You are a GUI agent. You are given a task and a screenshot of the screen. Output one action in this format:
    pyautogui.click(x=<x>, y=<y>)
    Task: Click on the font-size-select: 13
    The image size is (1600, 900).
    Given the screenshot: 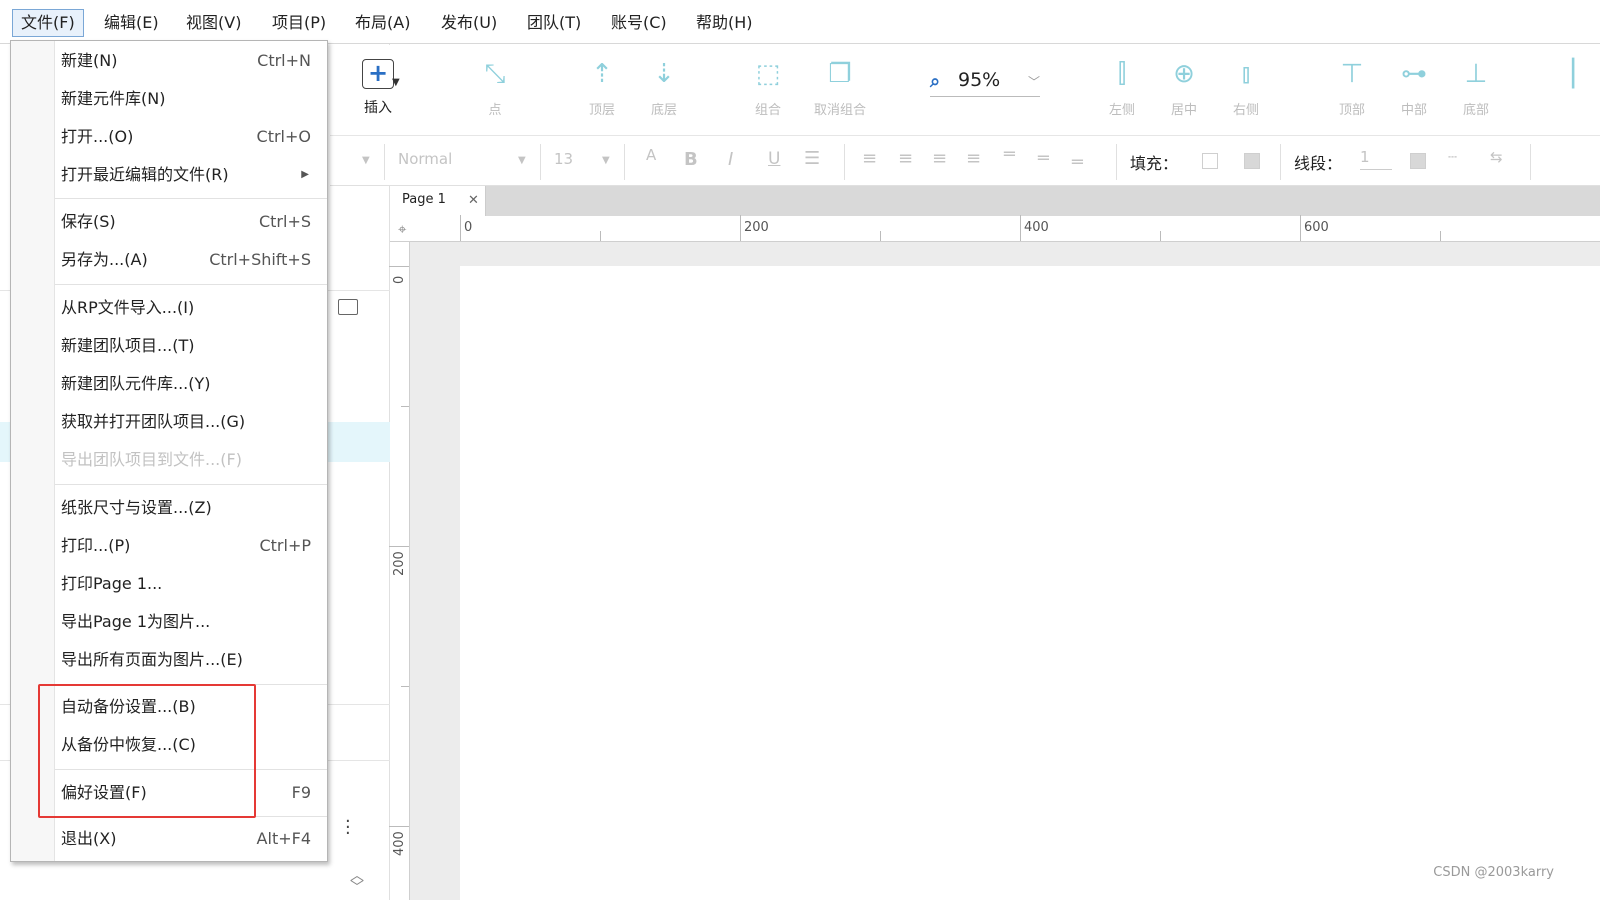 What is the action you would take?
    pyautogui.click(x=563, y=159)
    